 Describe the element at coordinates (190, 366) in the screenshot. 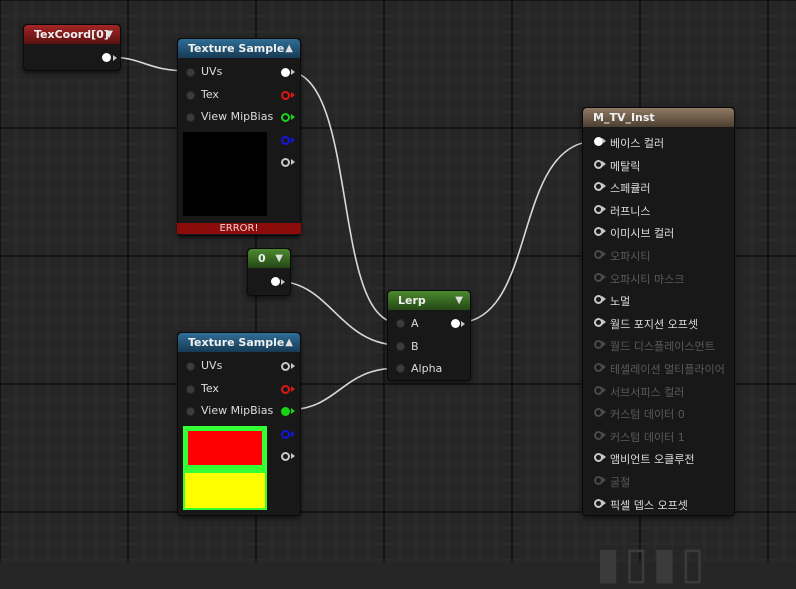

I see `texture-sample-2-uvs-pin` at that location.